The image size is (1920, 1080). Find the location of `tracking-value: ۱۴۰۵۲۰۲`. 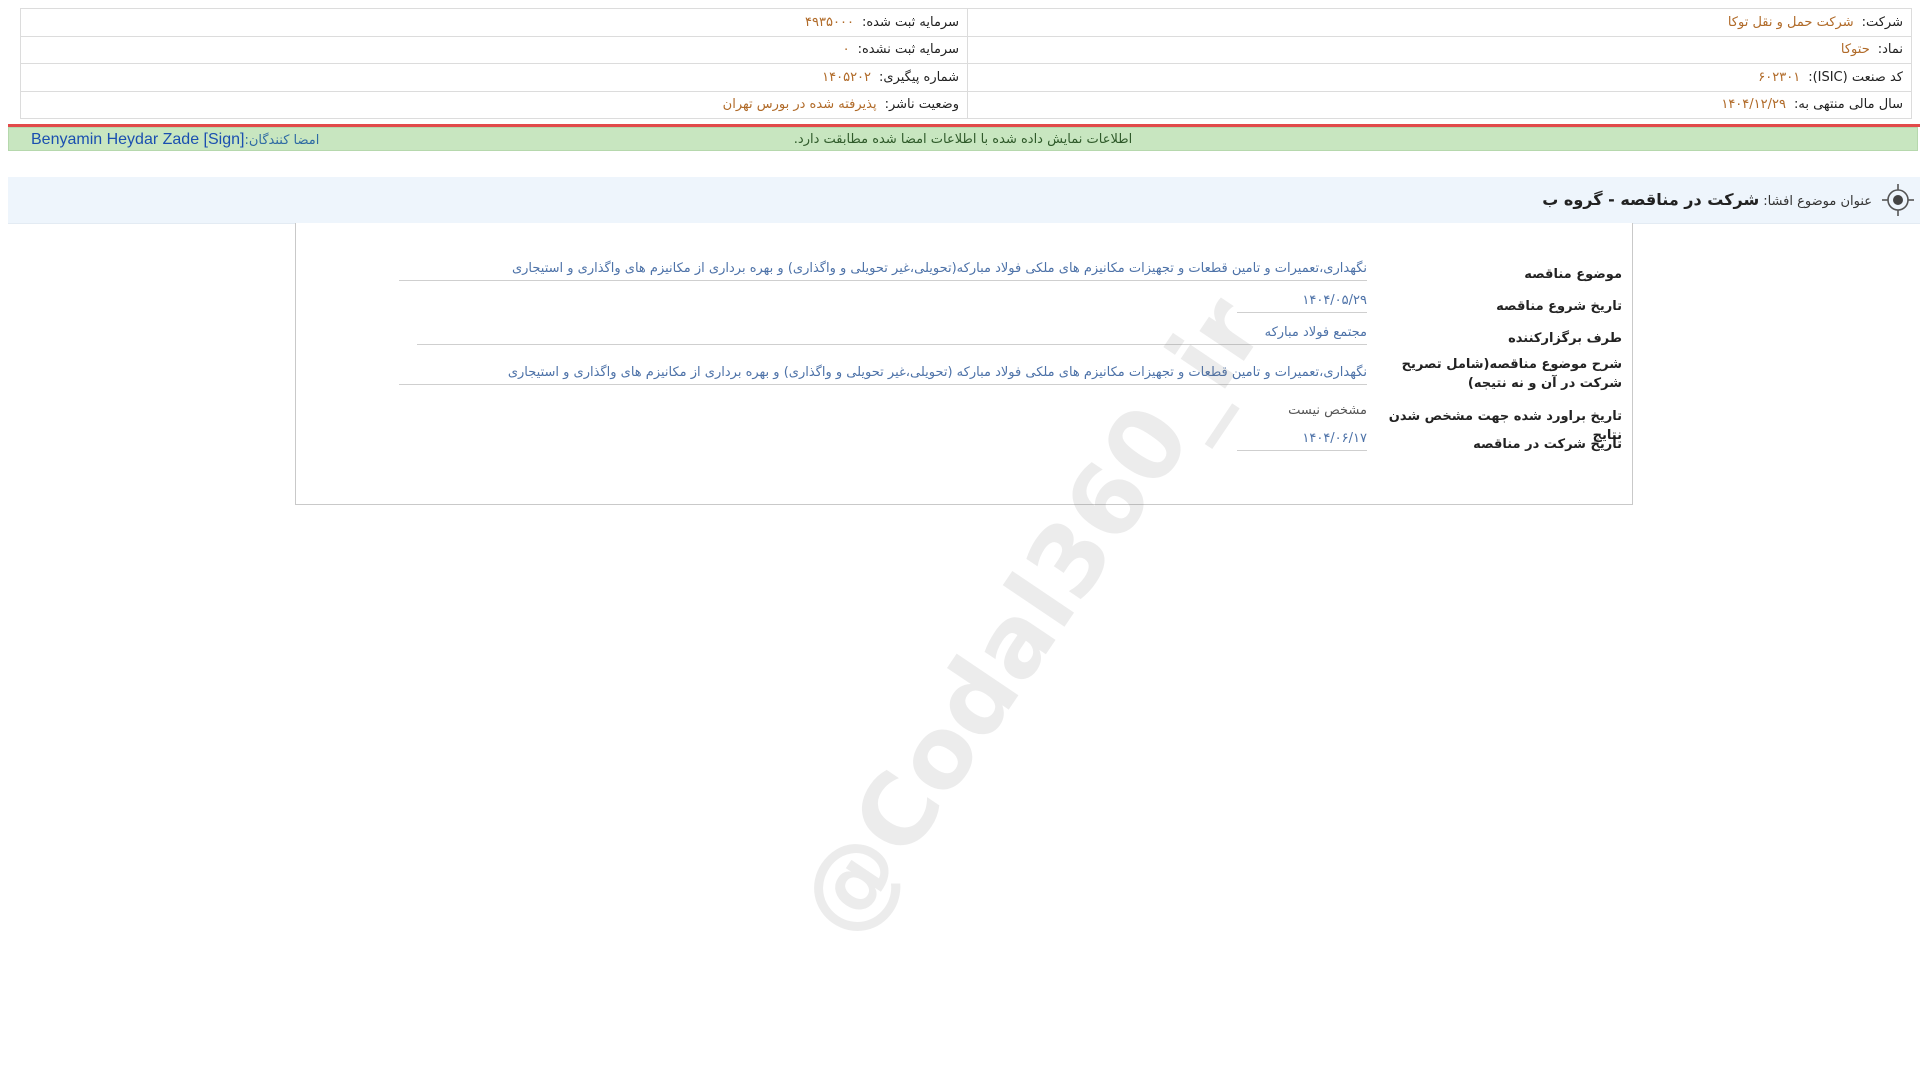

tracking-value: ۱۴۰۵۲۰۲ is located at coordinates (847, 77).